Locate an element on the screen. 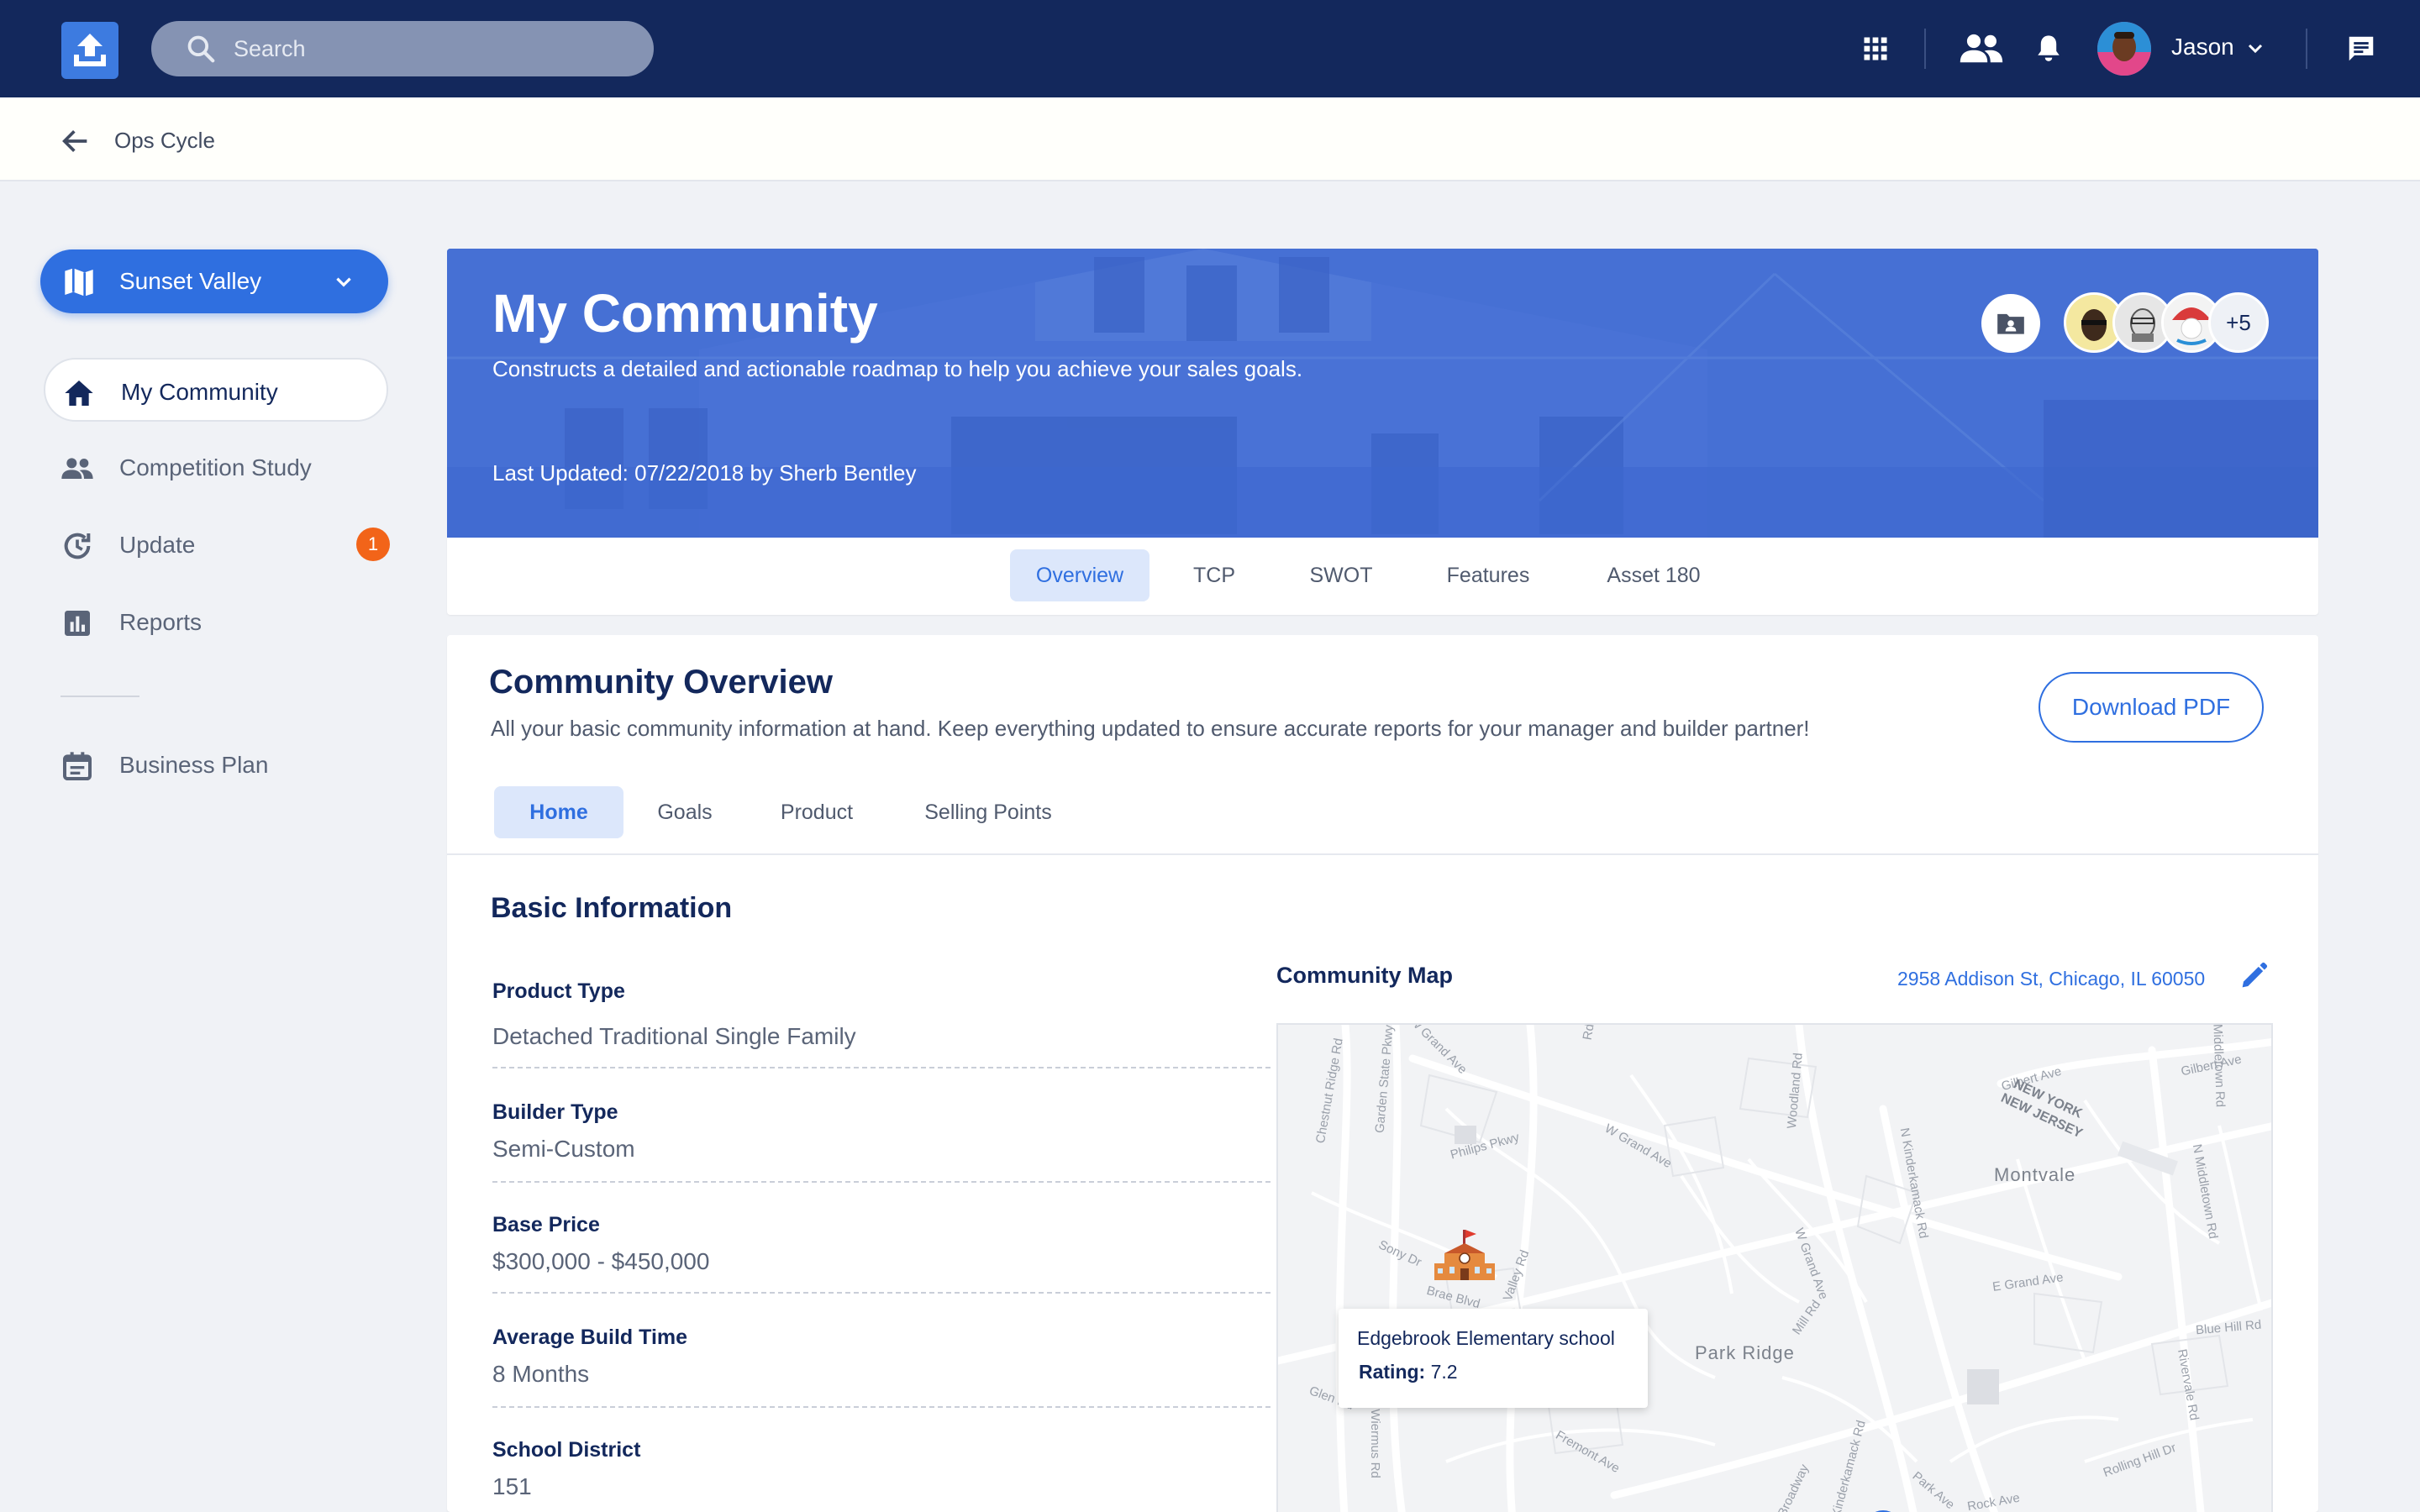 Image resolution: width=2420 pixels, height=1512 pixels. user-avatar is located at coordinates (2124, 49).